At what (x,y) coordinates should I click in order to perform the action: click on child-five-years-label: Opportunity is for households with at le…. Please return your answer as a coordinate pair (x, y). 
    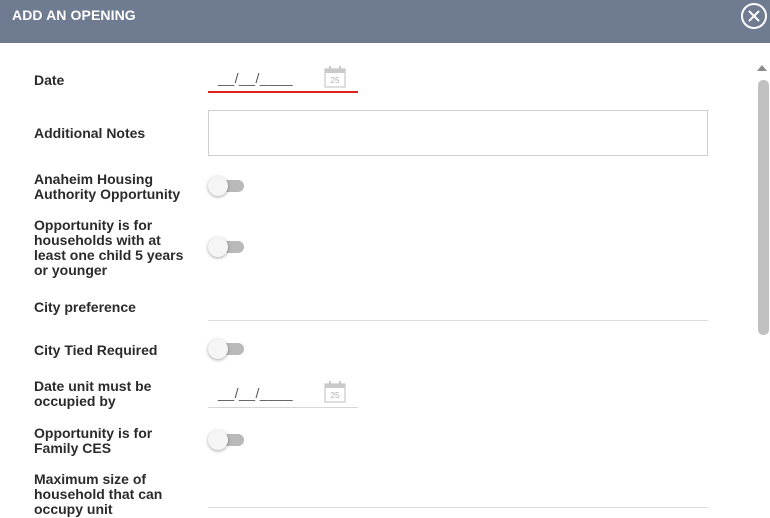
    Looking at the image, I should click on (109, 247).